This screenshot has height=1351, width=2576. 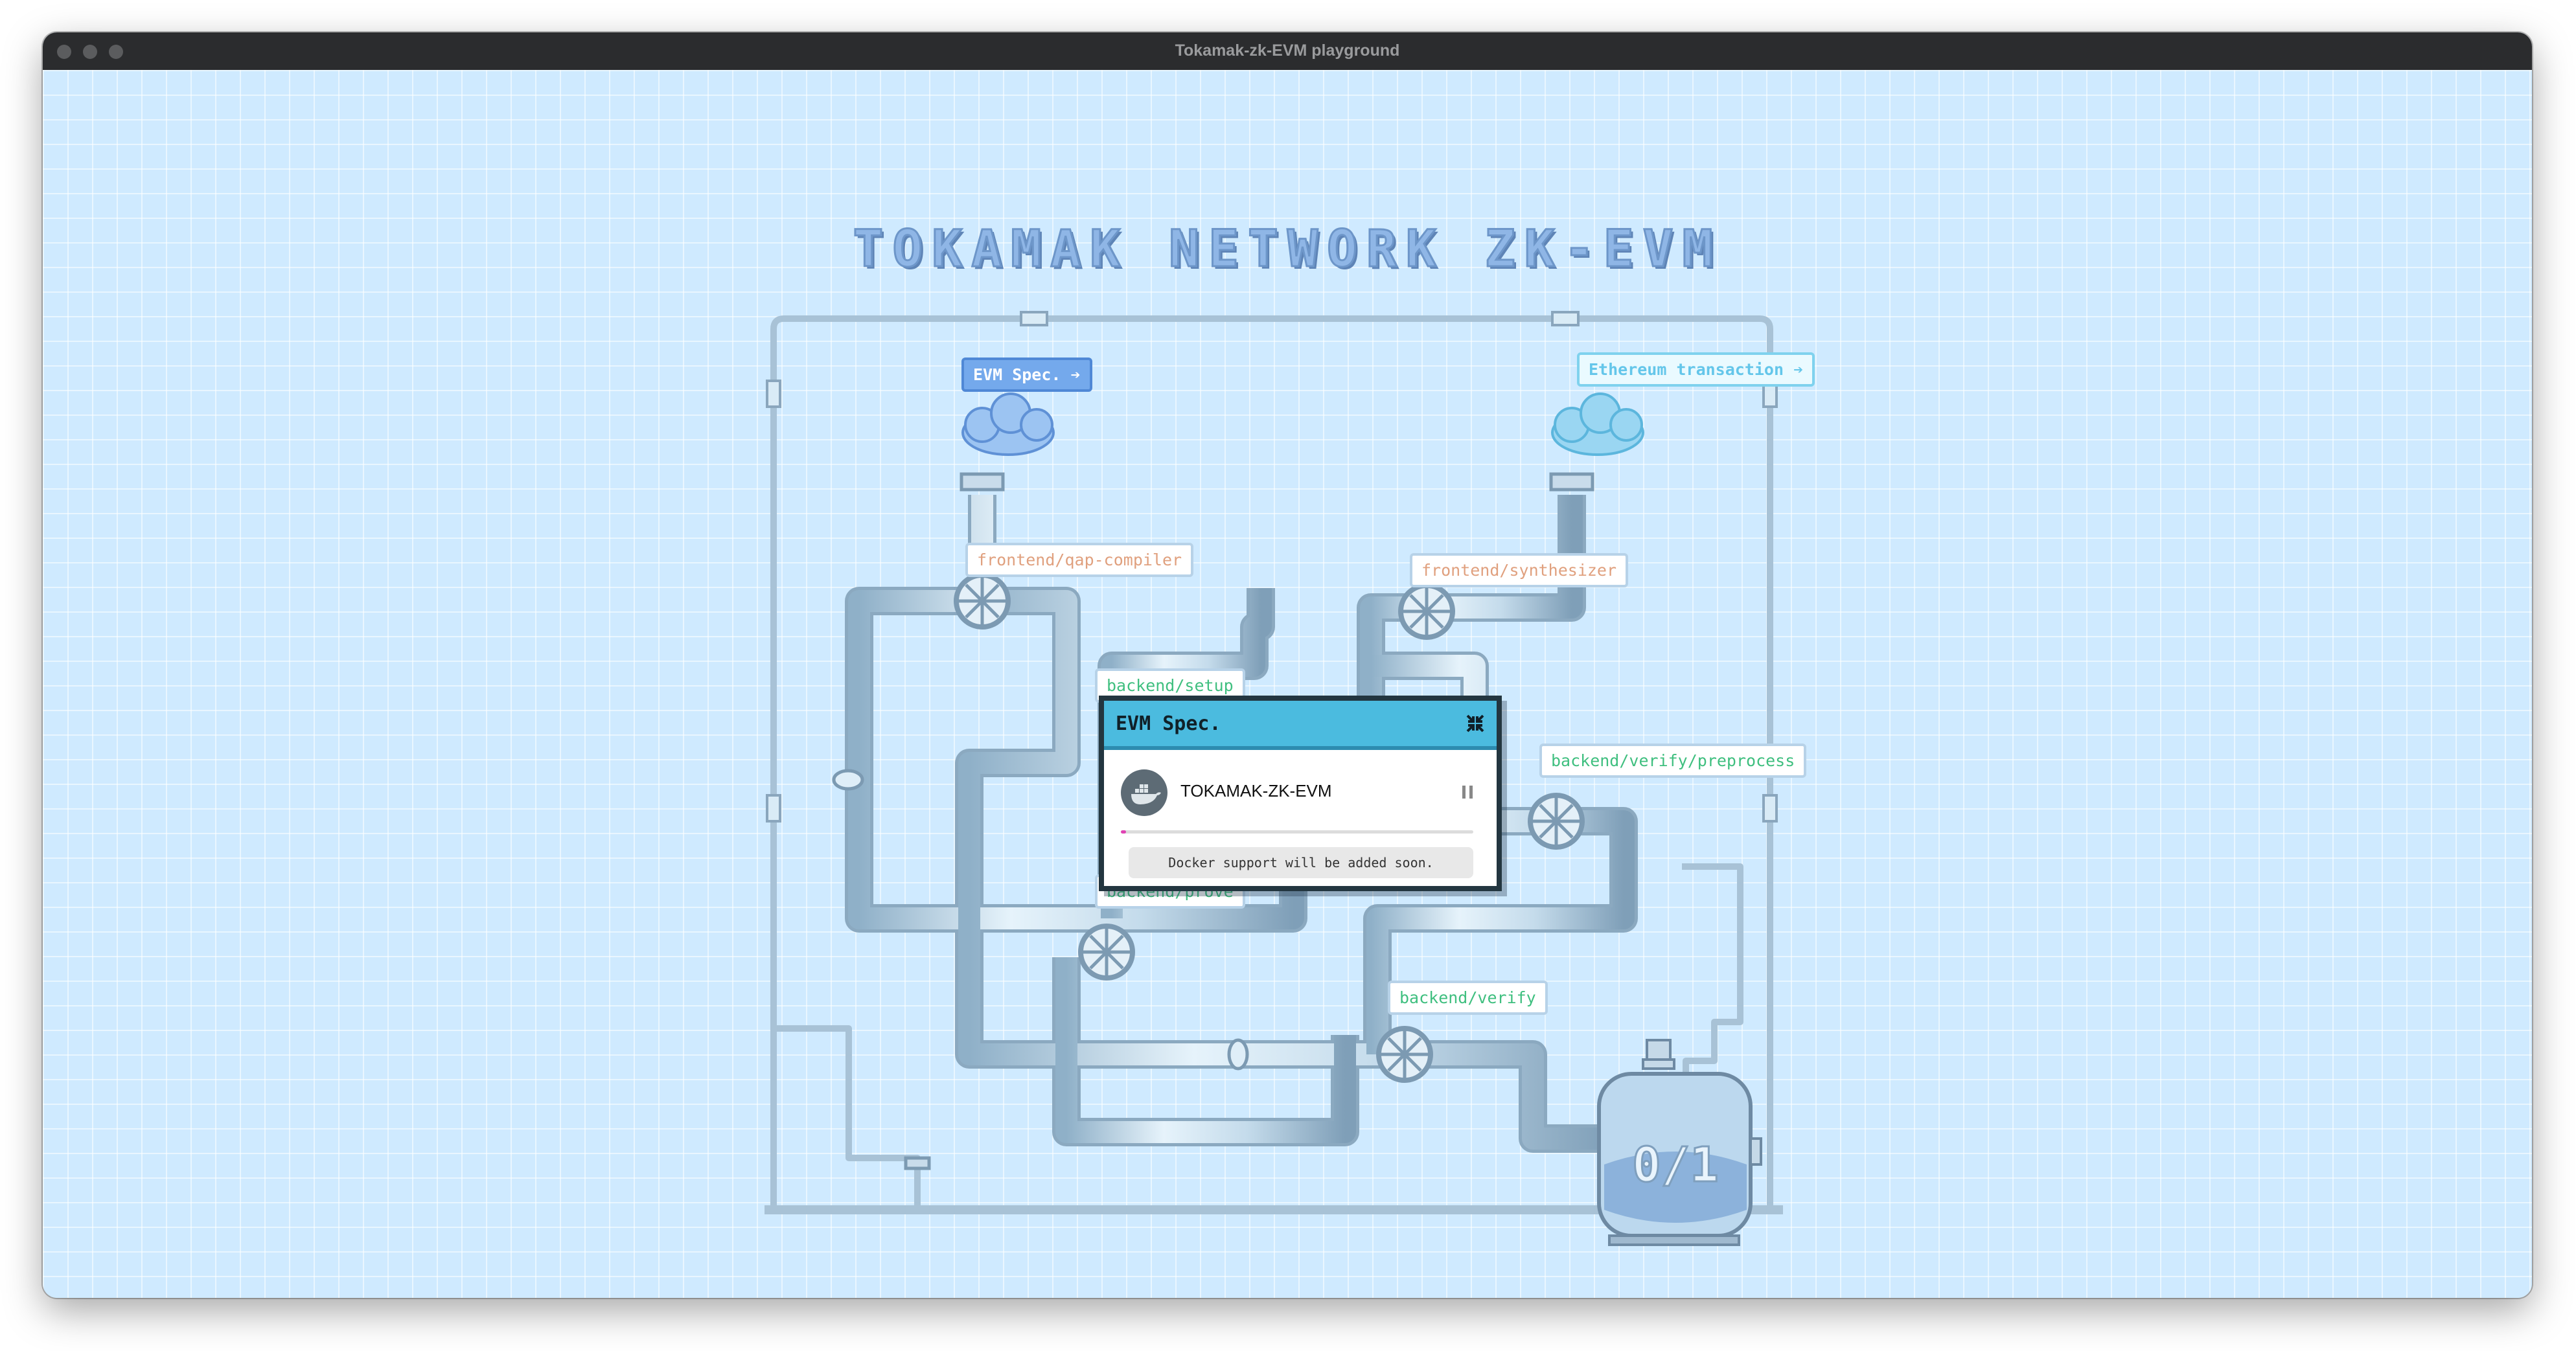 What do you see at coordinates (1079, 560) in the screenshot?
I see `stage-label-qap-compiler: frontend/qap-compiler` at bounding box center [1079, 560].